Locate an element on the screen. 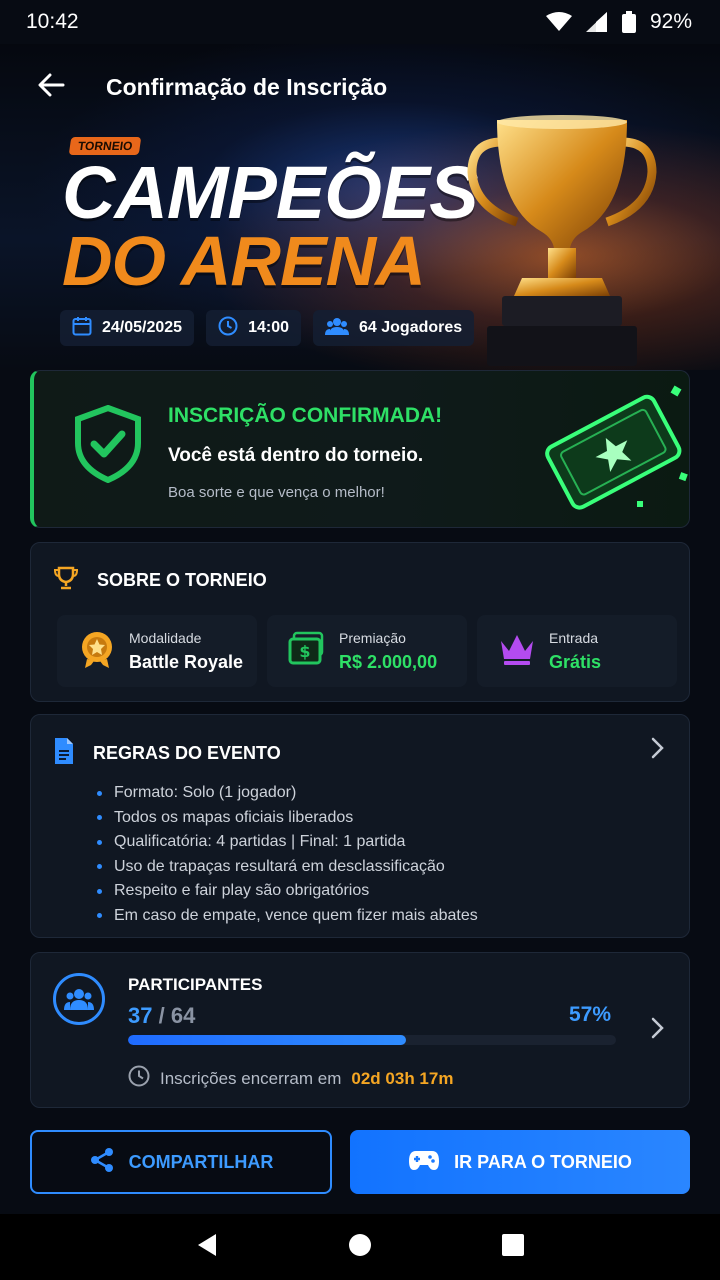 The width and height of the screenshot is (720, 1280). event-date: 24/05/2025 is located at coordinates (142, 327).